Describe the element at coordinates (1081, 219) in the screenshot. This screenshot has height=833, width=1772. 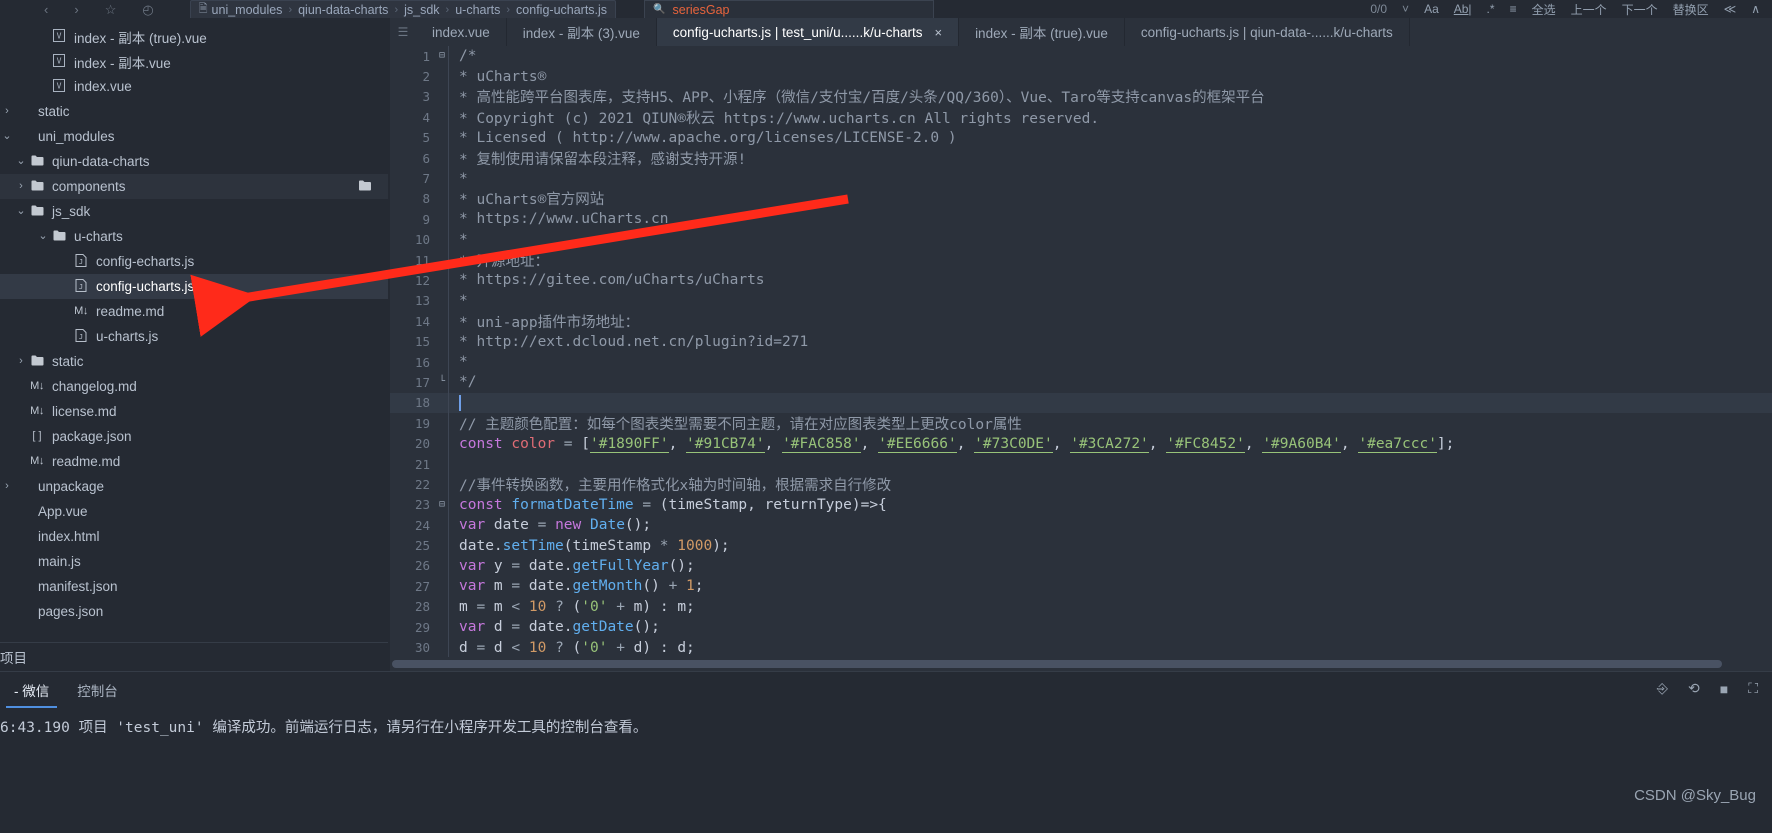
I see `code-line: 9 * https://www.uCharts.cn` at that location.